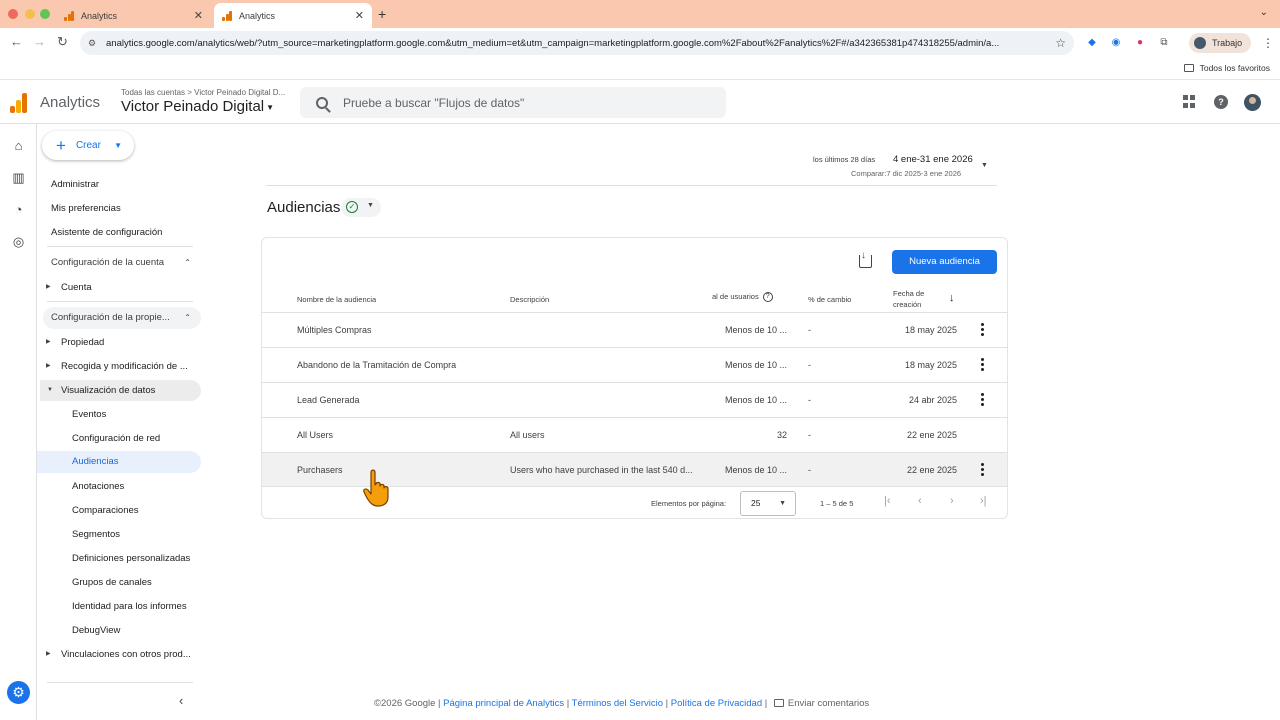 The height and width of the screenshot is (720, 1280). Describe the element at coordinates (120, 390) in the screenshot. I see `nav-visualizacion-datos: ▼ Visualización de datos` at that location.